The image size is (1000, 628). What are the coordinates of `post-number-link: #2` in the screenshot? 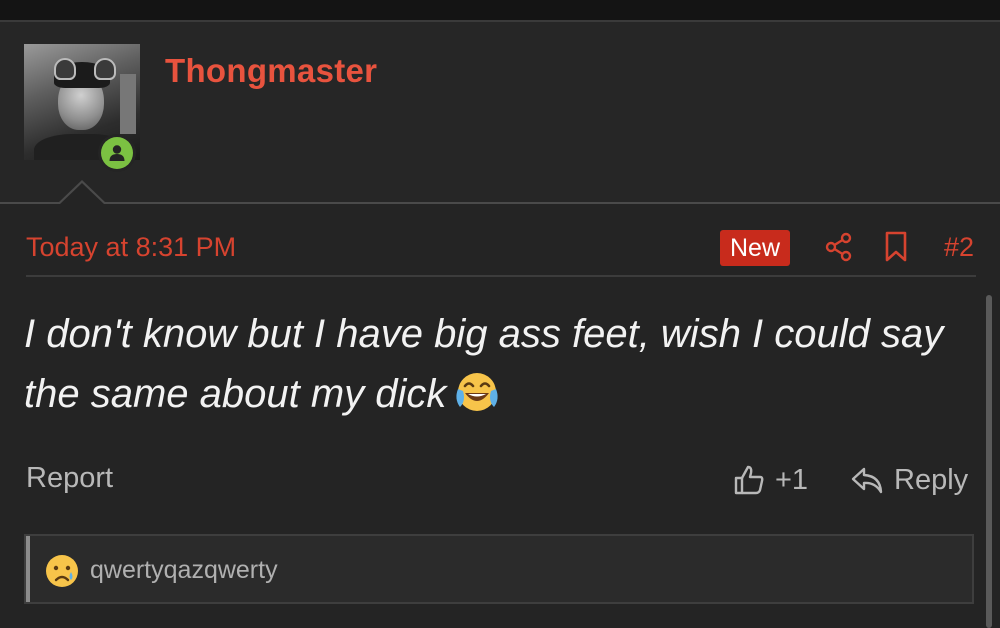 It's located at (959, 247).